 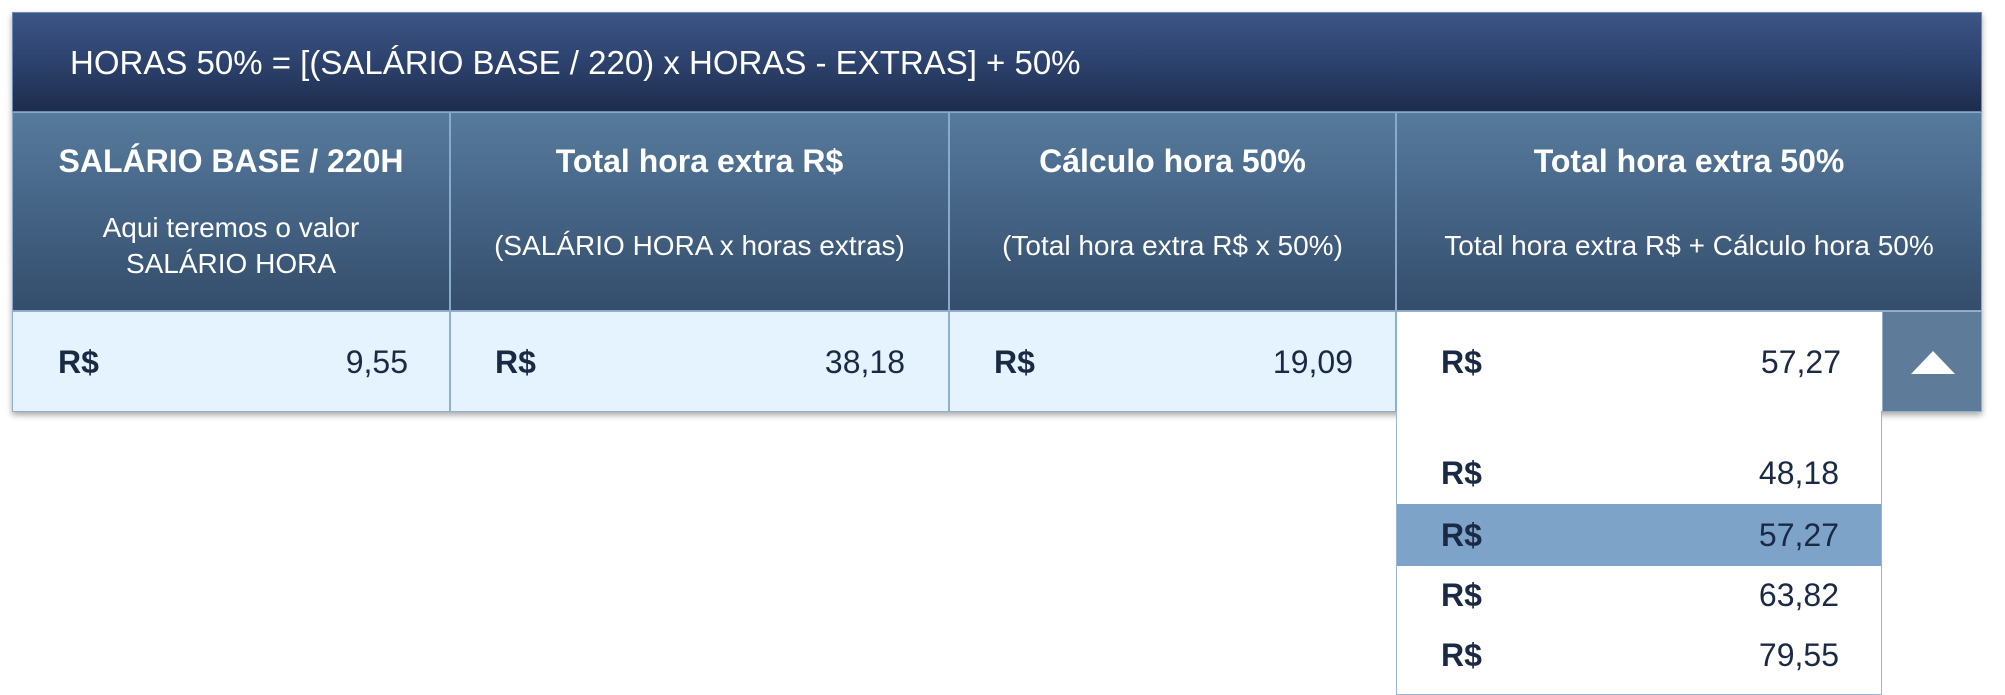 I want to click on dropdown-toggle-button, so click(x=1932, y=361).